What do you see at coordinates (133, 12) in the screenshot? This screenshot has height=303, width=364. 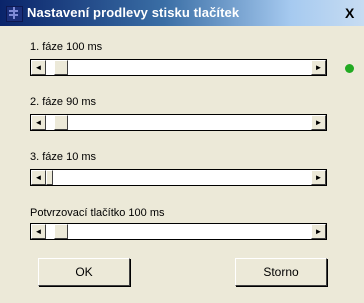 I see `window-title: Nastavení prodlevy stisku tlačítek` at bounding box center [133, 12].